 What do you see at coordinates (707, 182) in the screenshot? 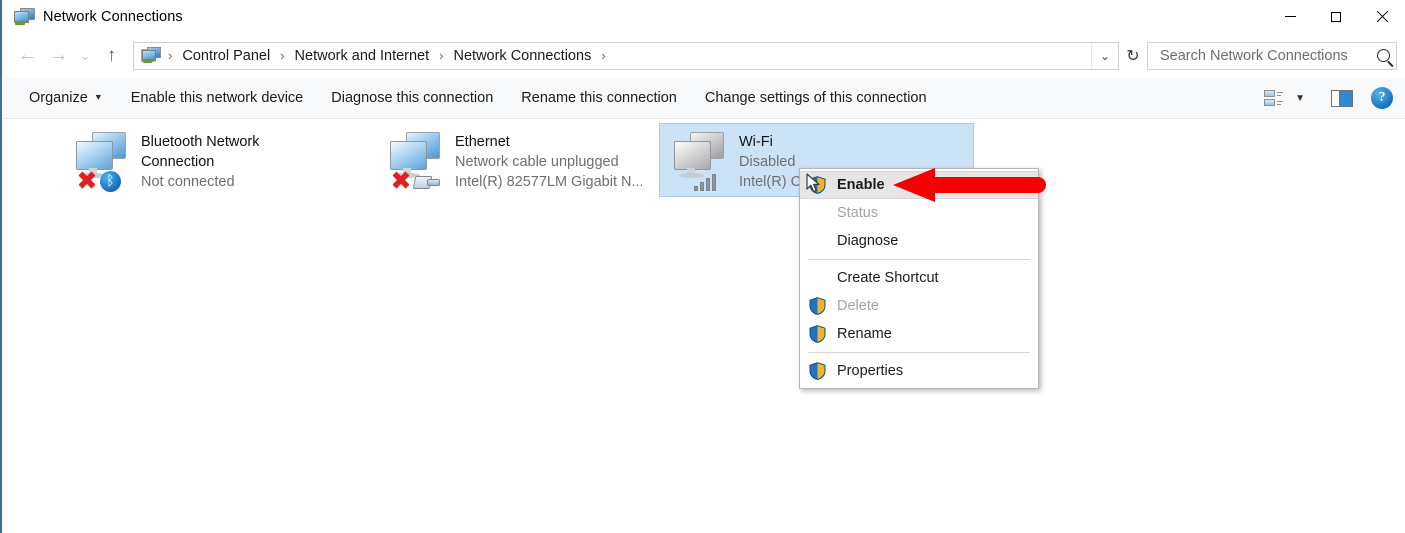
I see `signal-bars-icon` at bounding box center [707, 182].